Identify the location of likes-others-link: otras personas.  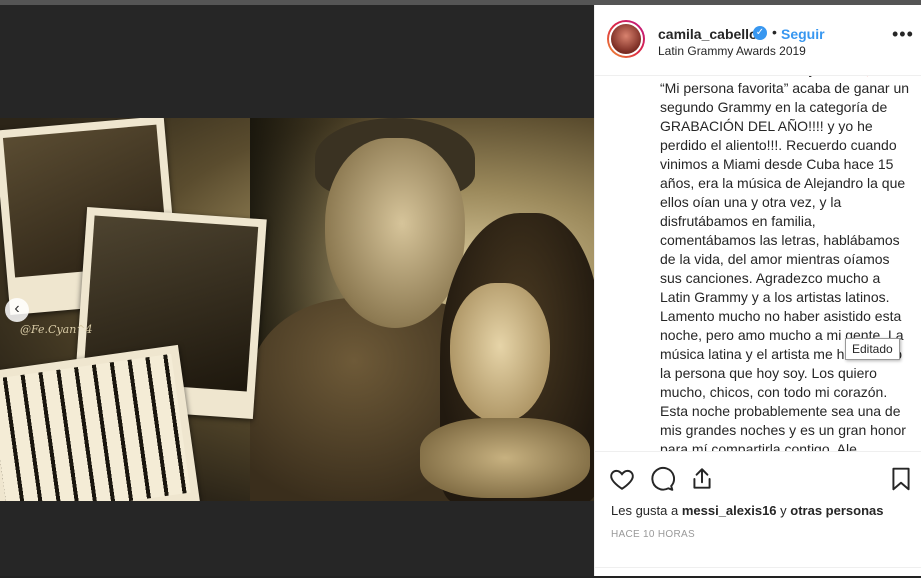
(836, 510).